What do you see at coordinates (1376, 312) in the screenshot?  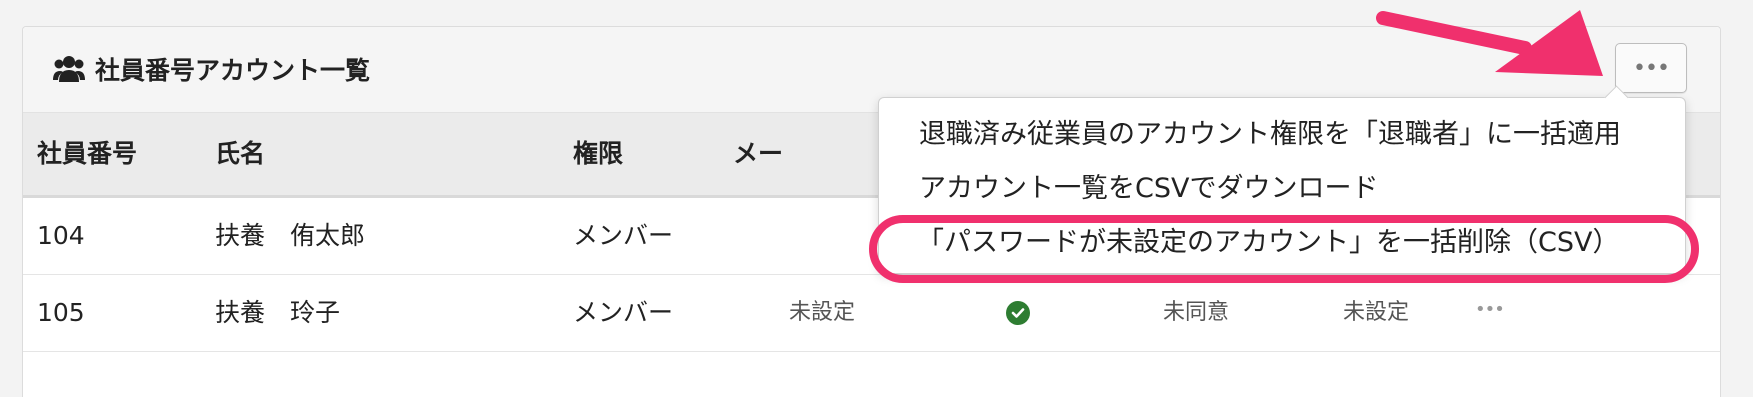 I see `cell-password-status: 未設定` at bounding box center [1376, 312].